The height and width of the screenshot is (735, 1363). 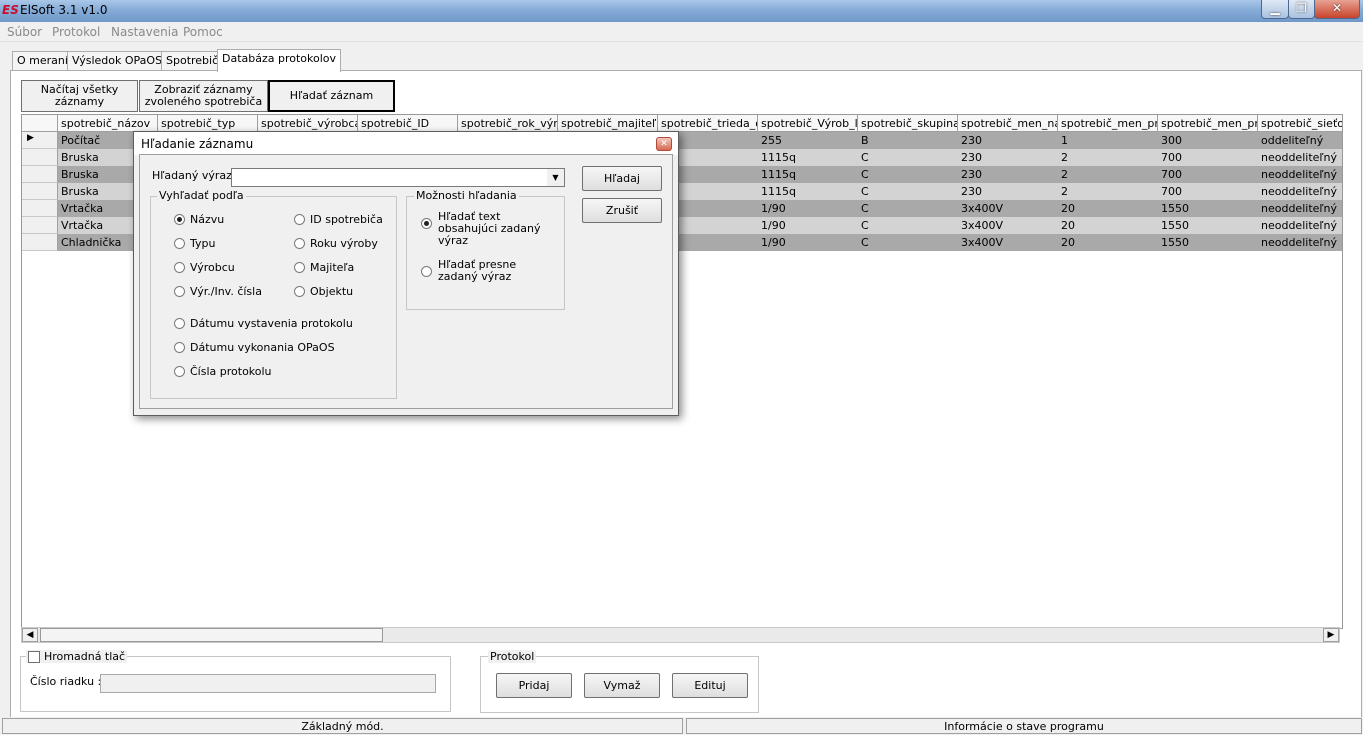 What do you see at coordinates (42, 60) in the screenshot?
I see `tab-measurement: O meraní` at bounding box center [42, 60].